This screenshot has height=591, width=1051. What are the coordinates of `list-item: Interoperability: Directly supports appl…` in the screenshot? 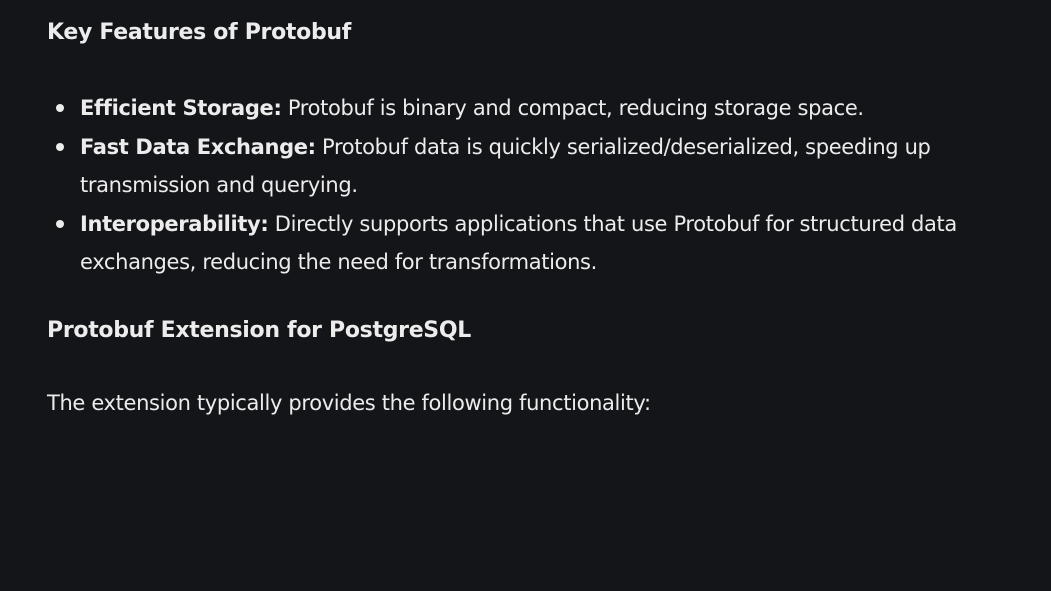 It's located at (537, 243).